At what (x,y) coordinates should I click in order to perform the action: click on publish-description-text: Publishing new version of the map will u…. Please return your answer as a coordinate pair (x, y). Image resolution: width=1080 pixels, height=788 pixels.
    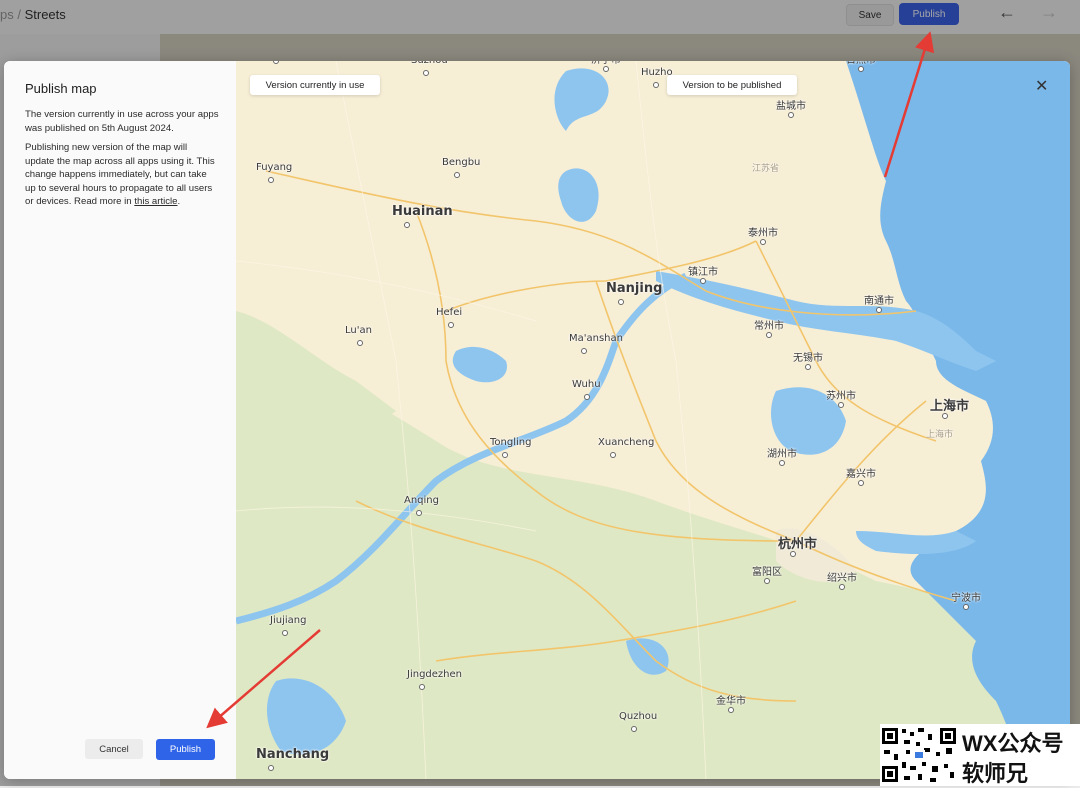
    Looking at the image, I should click on (122, 175).